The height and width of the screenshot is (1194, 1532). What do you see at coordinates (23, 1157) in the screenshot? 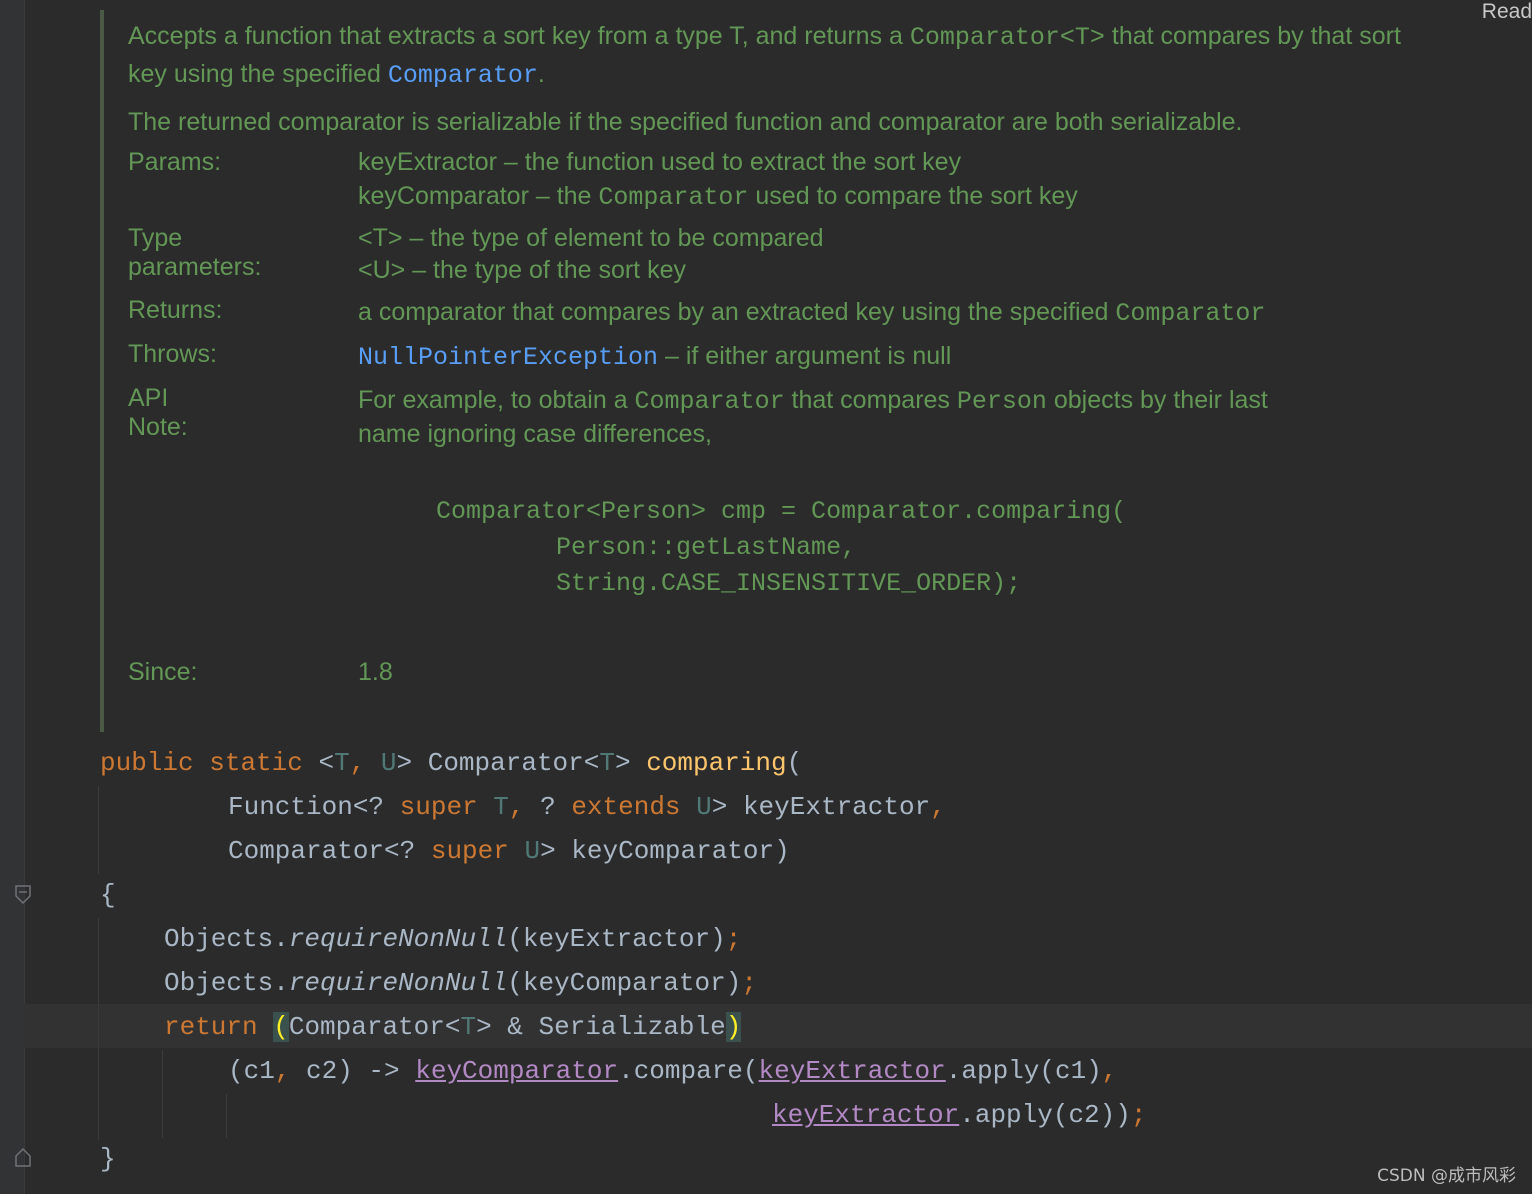
I see `fold-marker-close-icon` at bounding box center [23, 1157].